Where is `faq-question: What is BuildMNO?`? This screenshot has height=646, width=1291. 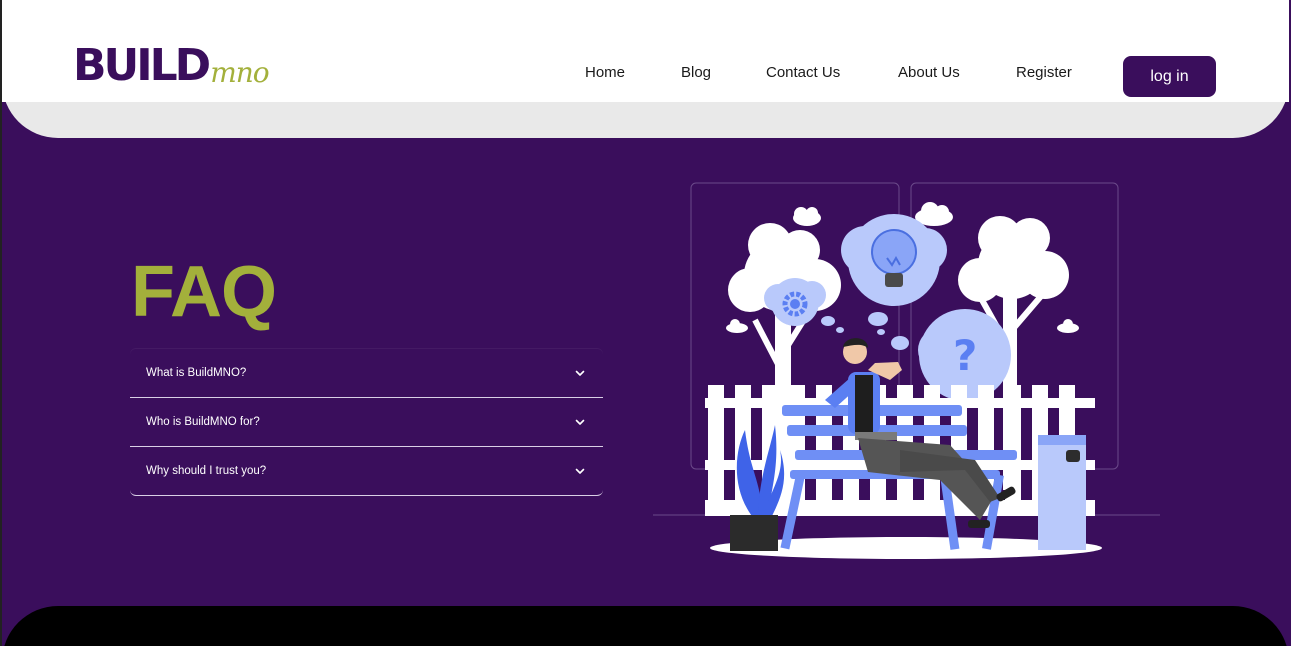 faq-question: What is BuildMNO? is located at coordinates (196, 373).